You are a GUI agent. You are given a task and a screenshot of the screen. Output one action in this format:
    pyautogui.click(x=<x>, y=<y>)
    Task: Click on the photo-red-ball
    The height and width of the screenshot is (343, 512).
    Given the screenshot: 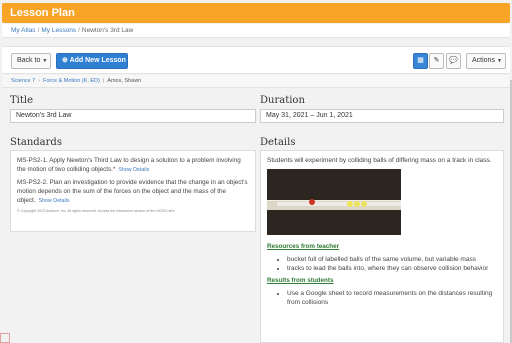 What is the action you would take?
    pyautogui.click(x=312, y=202)
    